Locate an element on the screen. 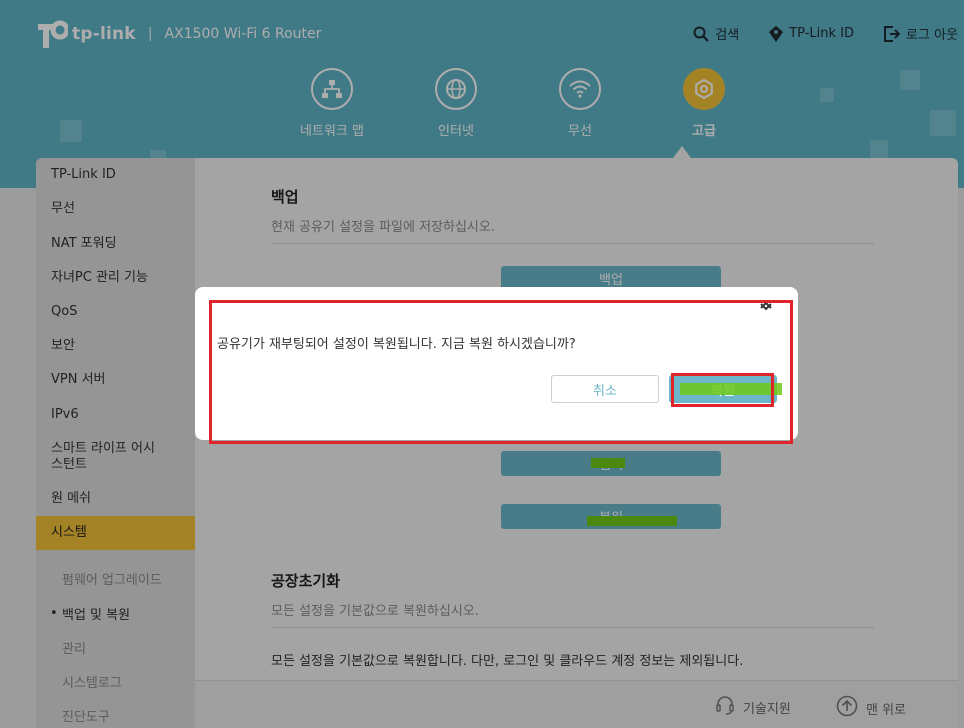 The image size is (964, 728). close-icon is located at coordinates (766, 306).